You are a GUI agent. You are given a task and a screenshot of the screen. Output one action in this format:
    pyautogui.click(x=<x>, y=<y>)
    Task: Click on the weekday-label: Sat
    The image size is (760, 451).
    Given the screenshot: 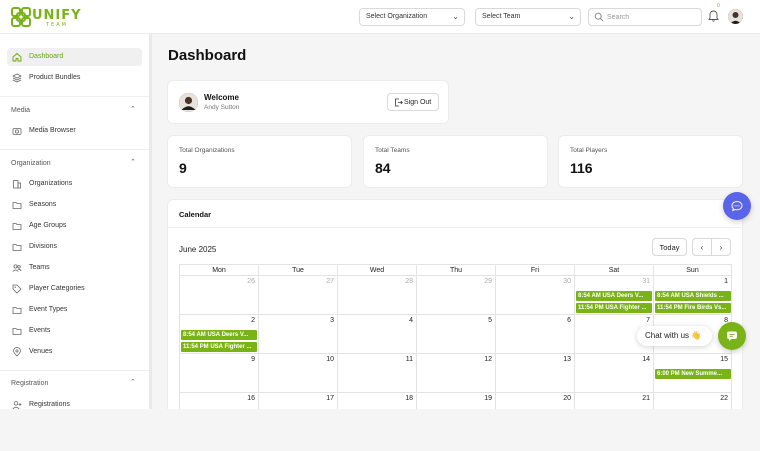 What is the action you would take?
    pyautogui.click(x=613, y=270)
    